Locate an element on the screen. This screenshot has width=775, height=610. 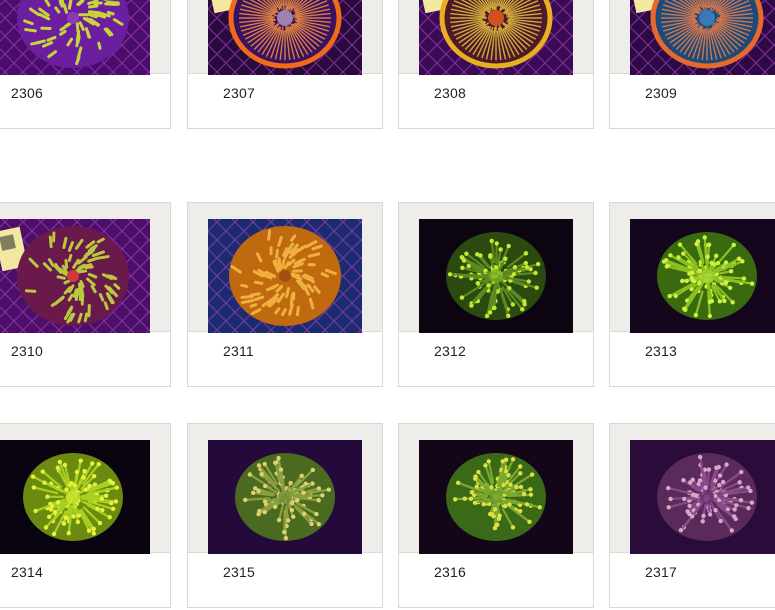
product-label: 2314 is located at coordinates (27, 572).